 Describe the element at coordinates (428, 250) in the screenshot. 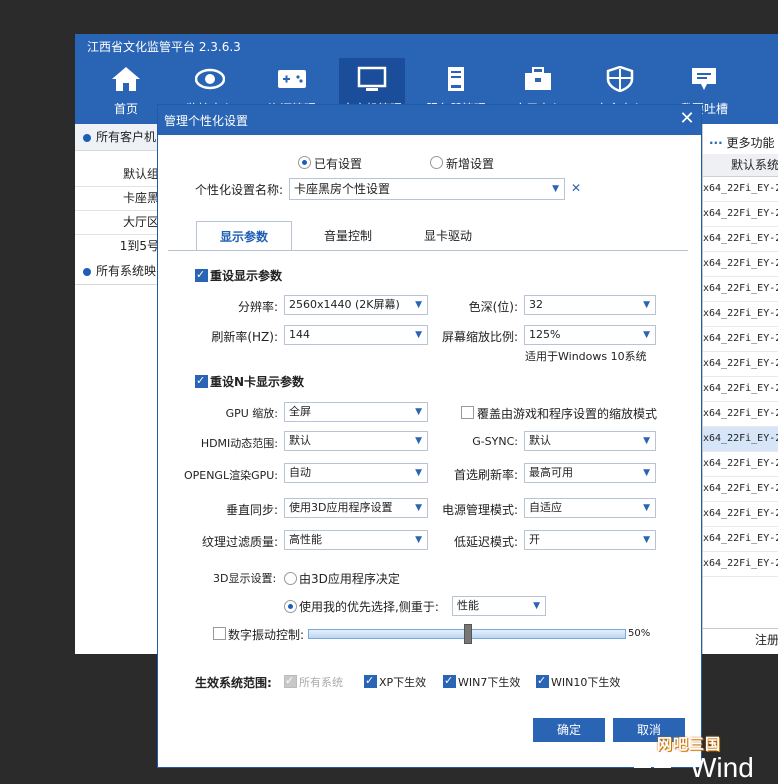

I see `tab-divider` at that location.